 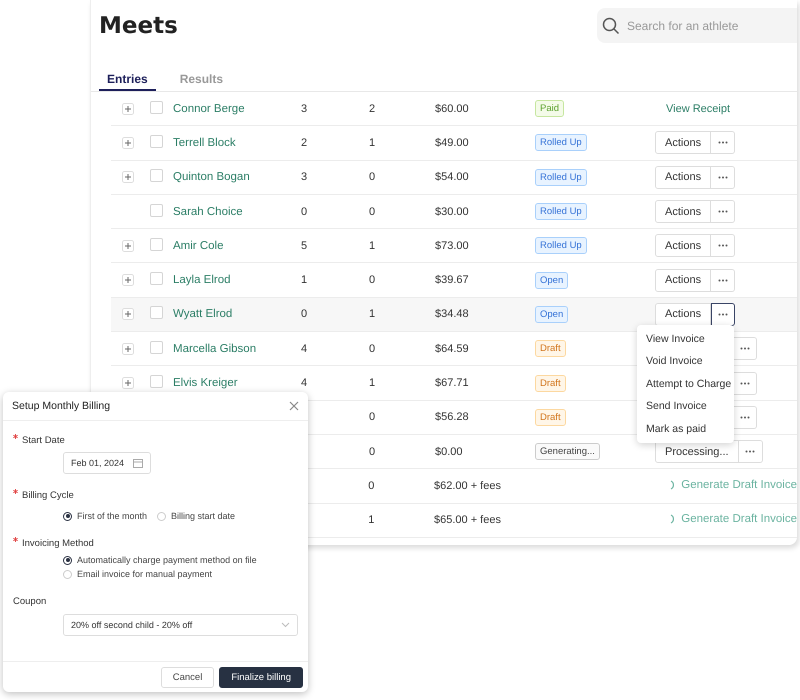 What do you see at coordinates (611, 26) in the screenshot?
I see `search-icon` at bounding box center [611, 26].